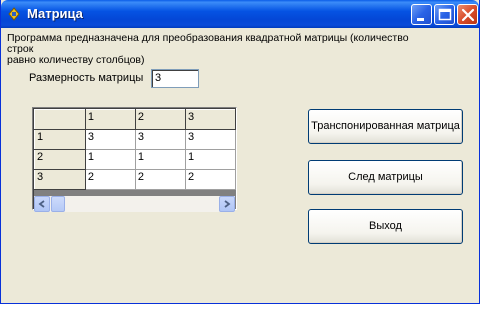 The width and height of the screenshot is (480, 310). I want to click on maximize-button, so click(444, 14).